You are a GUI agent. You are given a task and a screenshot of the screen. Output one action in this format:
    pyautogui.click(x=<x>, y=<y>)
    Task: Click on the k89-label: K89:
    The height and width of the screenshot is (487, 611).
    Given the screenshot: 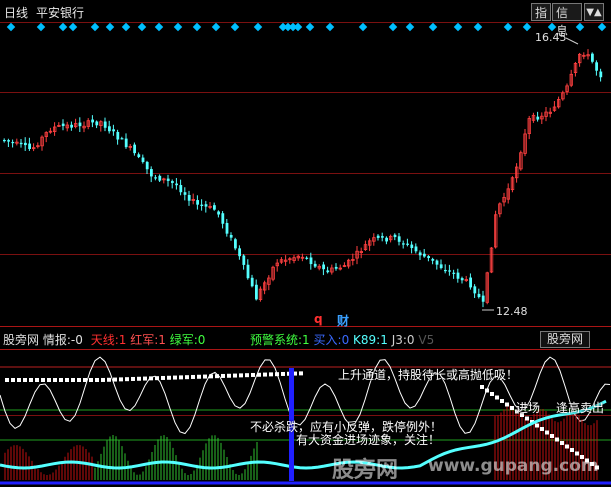 What is the action you would take?
    pyautogui.click(x=367, y=340)
    